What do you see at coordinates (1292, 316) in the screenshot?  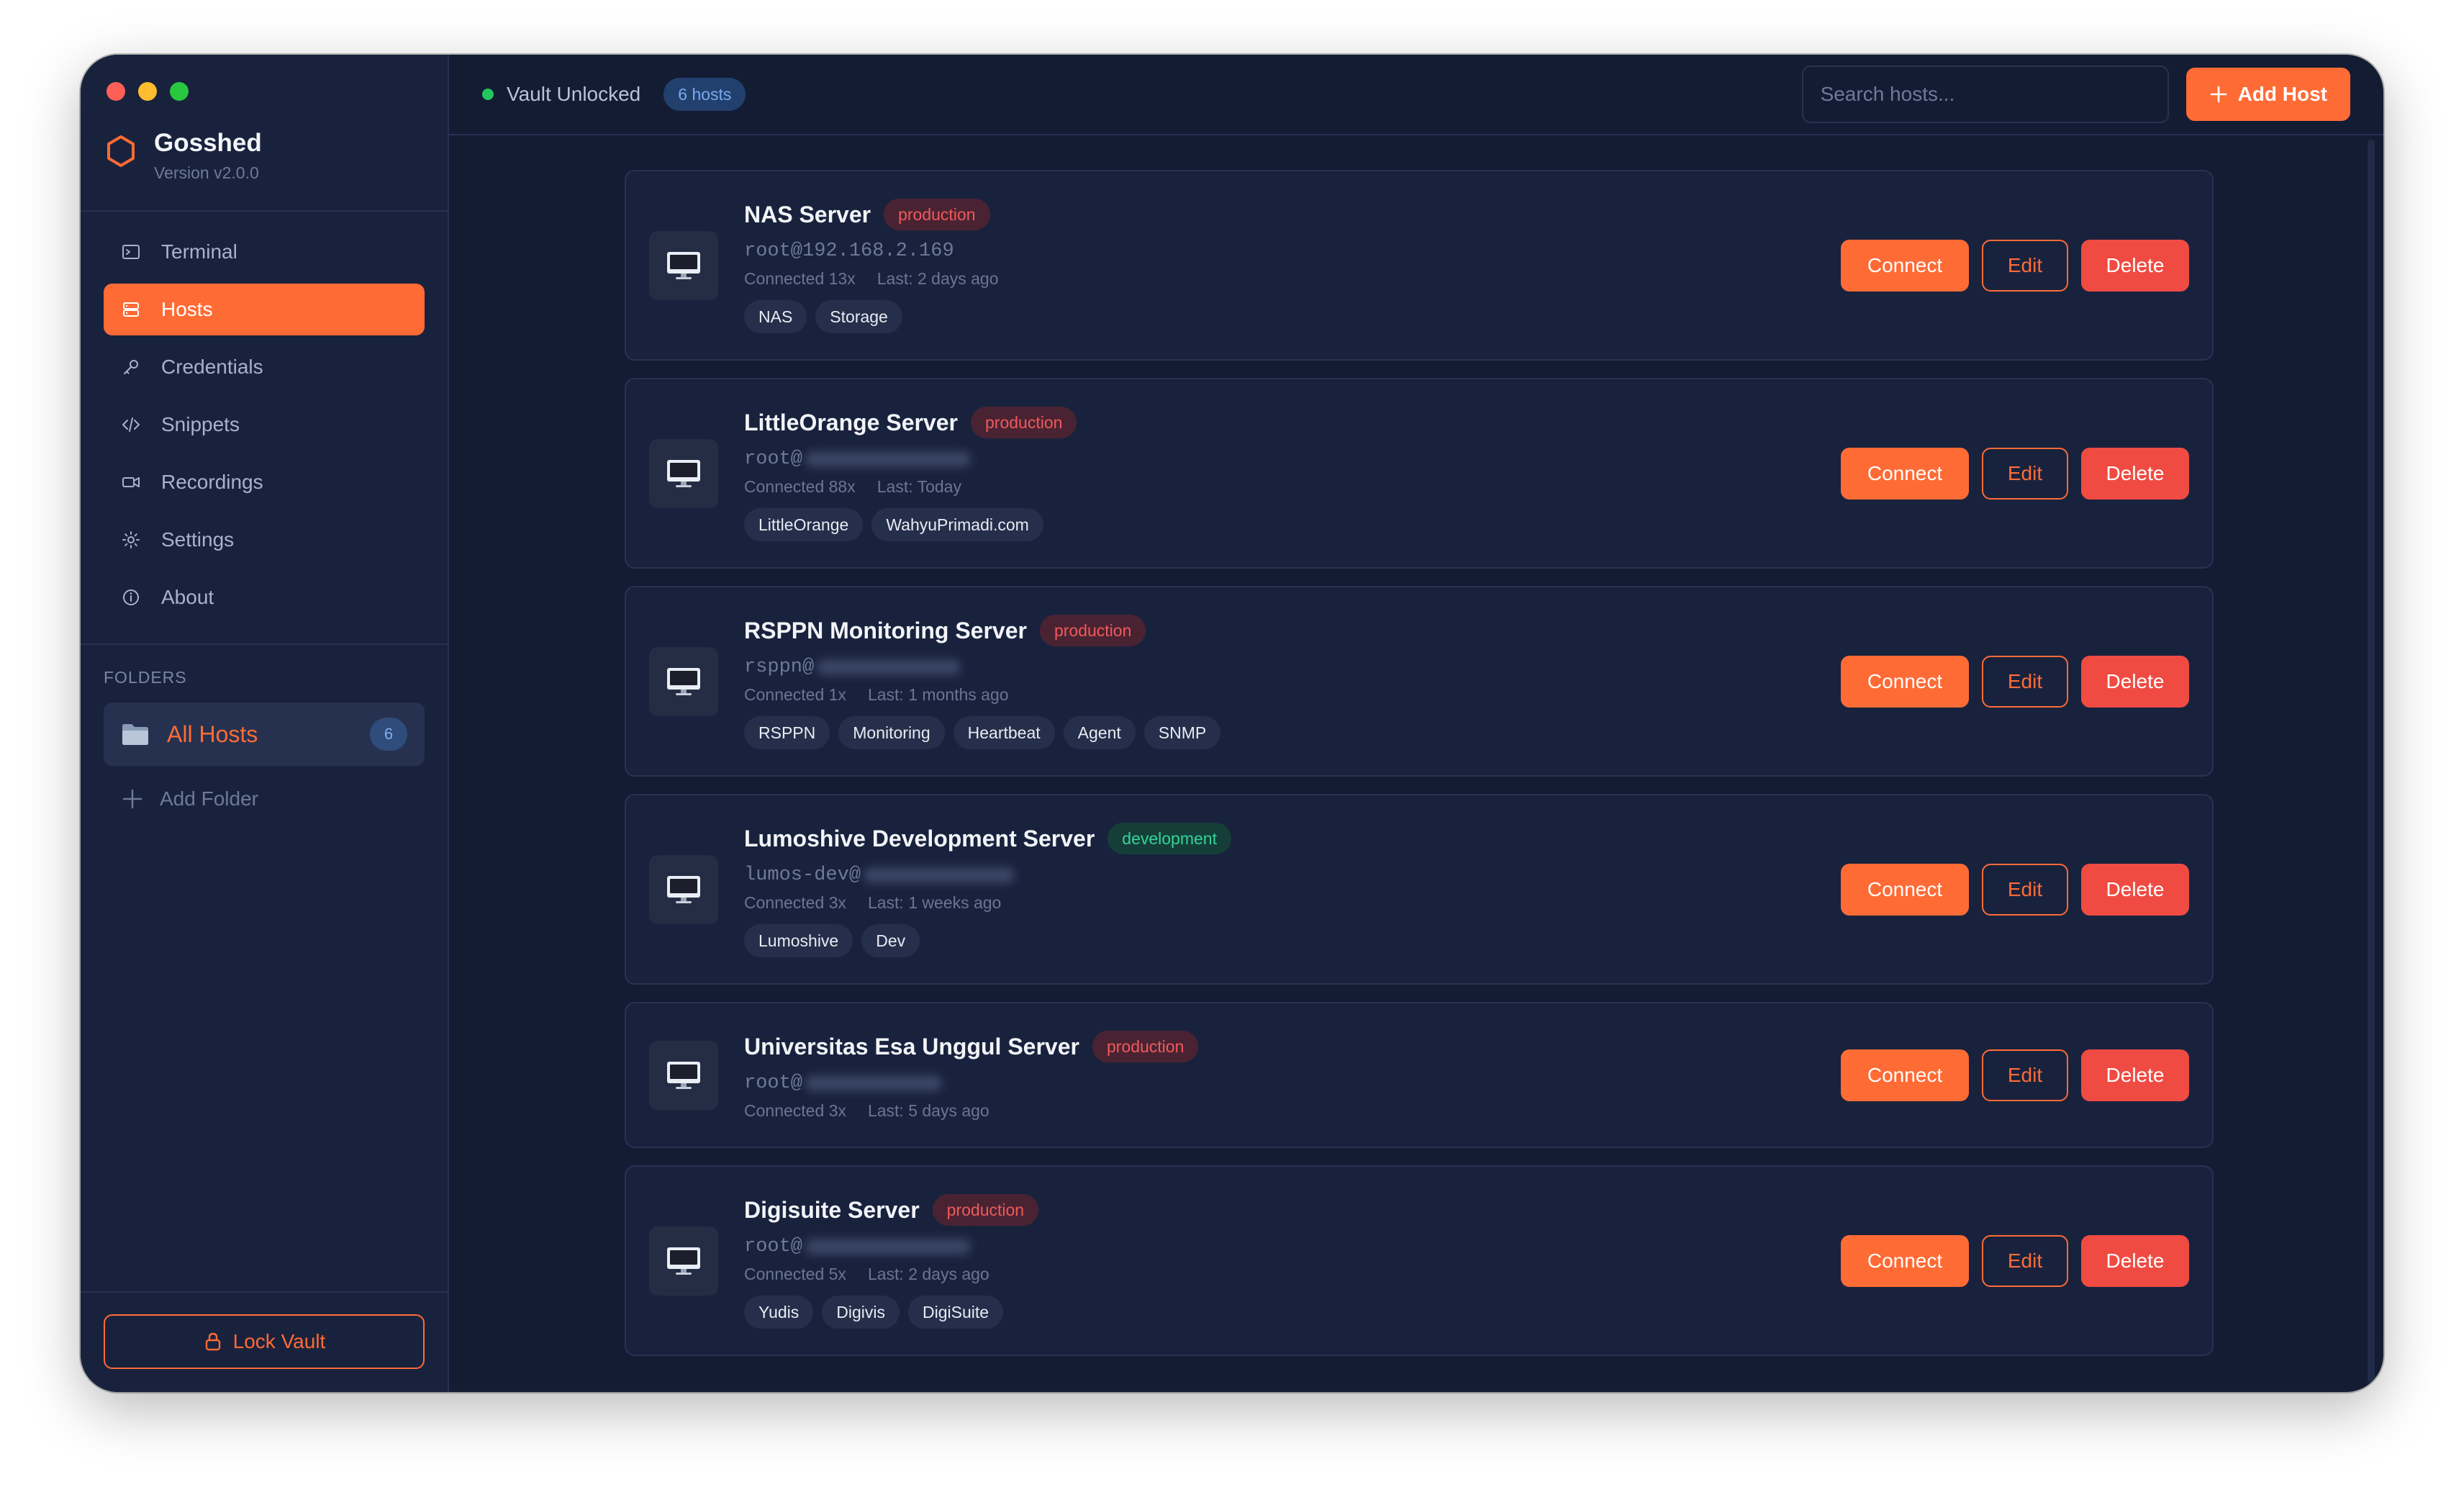 I see `tag-list: NAS Storage` at bounding box center [1292, 316].